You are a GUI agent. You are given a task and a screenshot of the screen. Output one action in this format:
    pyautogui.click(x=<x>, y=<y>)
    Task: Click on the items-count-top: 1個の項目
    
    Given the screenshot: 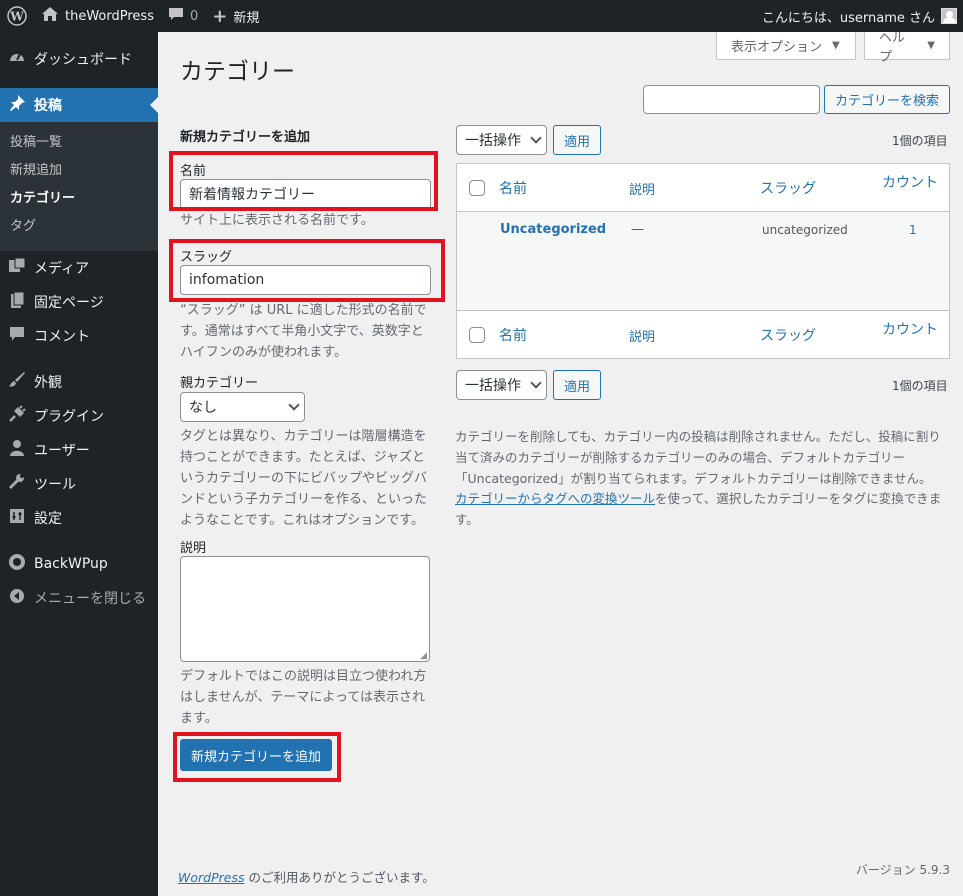 What is the action you would take?
    pyautogui.click(x=920, y=141)
    